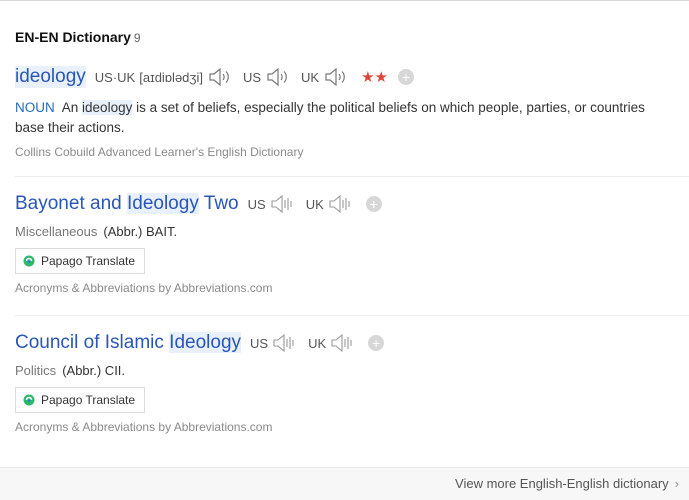 This screenshot has width=689, height=500. I want to click on def-highlight: ideology, so click(107, 107).